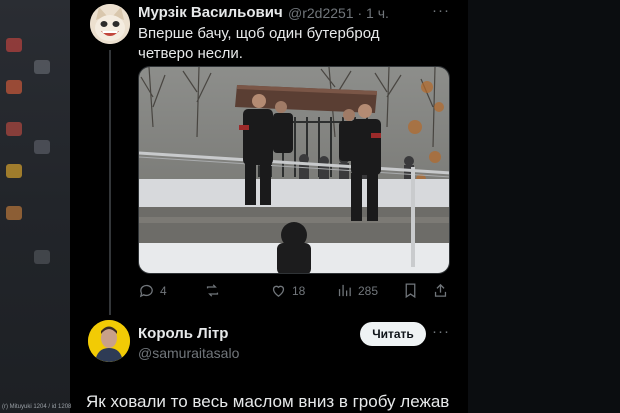  What do you see at coordinates (368, 290) in the screenshot?
I see `views-count: 285` at bounding box center [368, 290].